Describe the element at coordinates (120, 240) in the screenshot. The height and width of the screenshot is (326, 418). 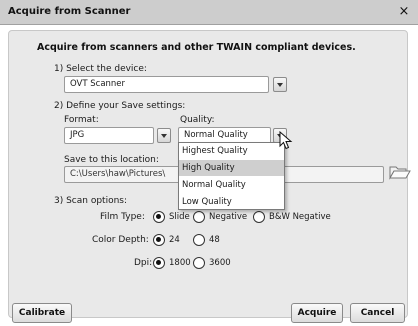
I see `color-depth-label: Color Depth:` at that location.